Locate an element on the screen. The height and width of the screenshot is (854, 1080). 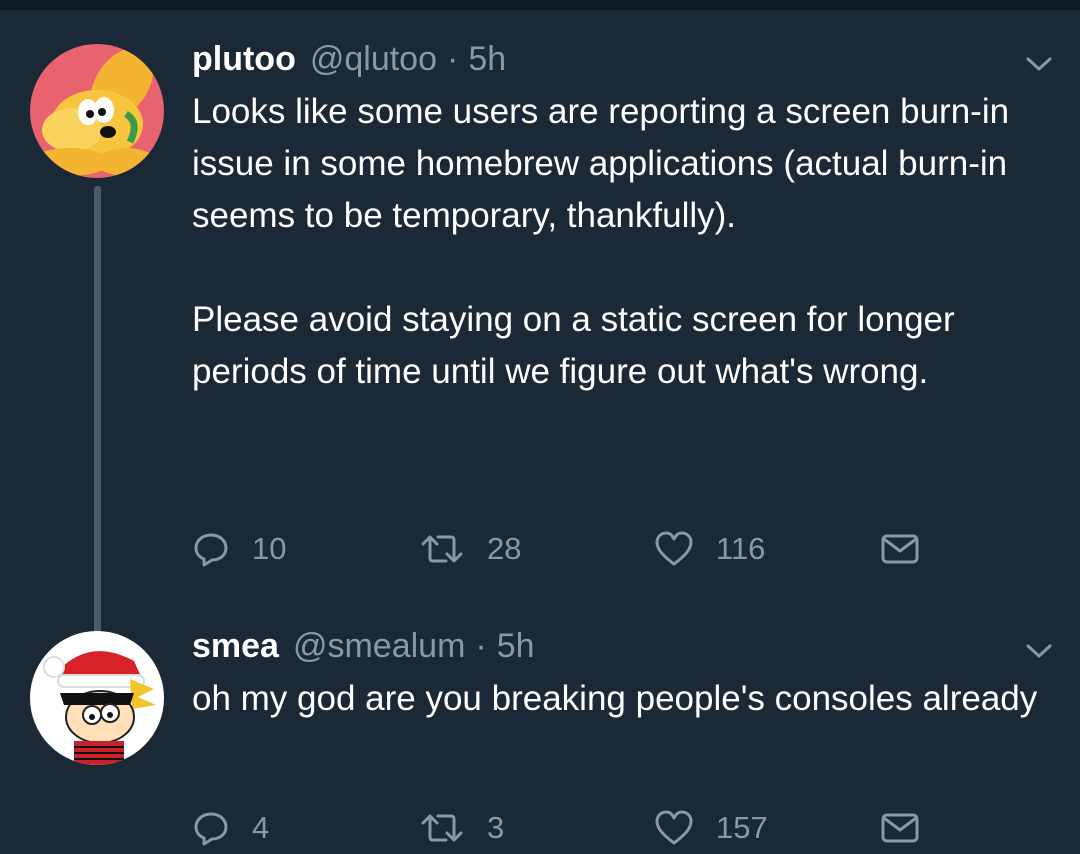
retweet-button: 3 is located at coordinates (461, 828).